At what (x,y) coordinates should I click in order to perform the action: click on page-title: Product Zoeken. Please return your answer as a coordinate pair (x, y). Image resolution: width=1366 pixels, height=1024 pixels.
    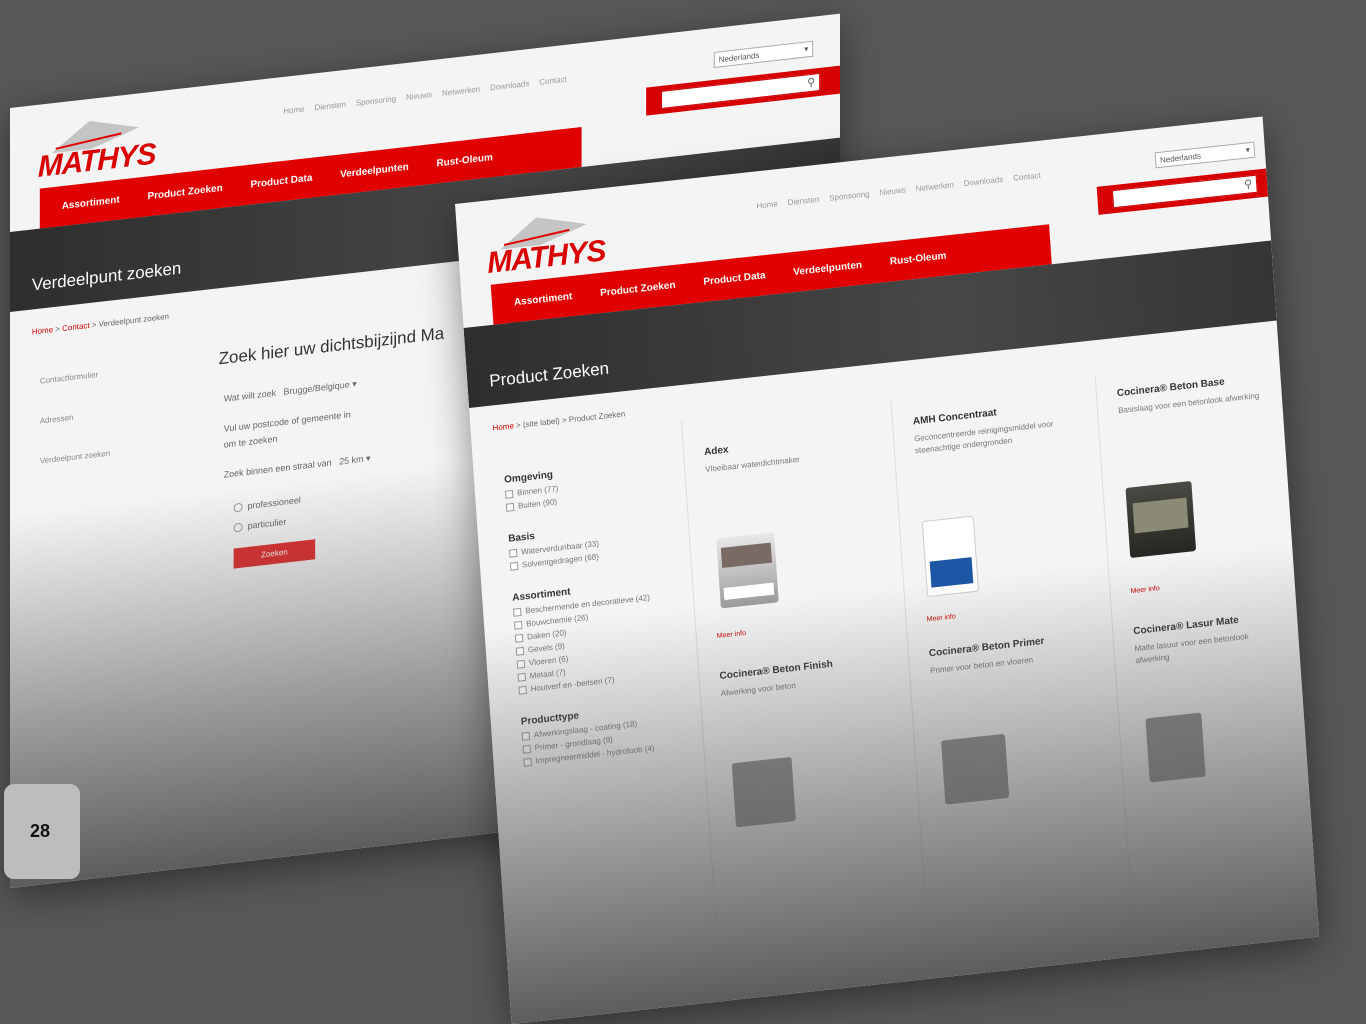
    Looking at the image, I should click on (549, 374).